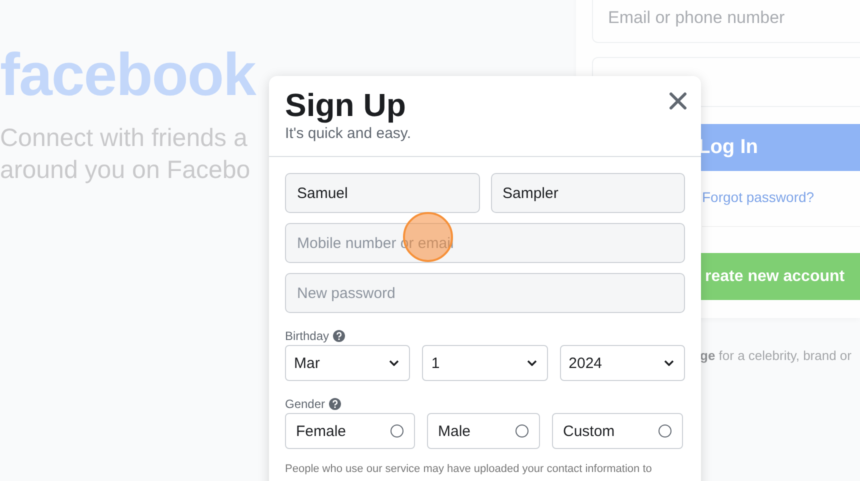 The width and height of the screenshot is (860, 481). I want to click on gender-label: Gender, so click(305, 404).